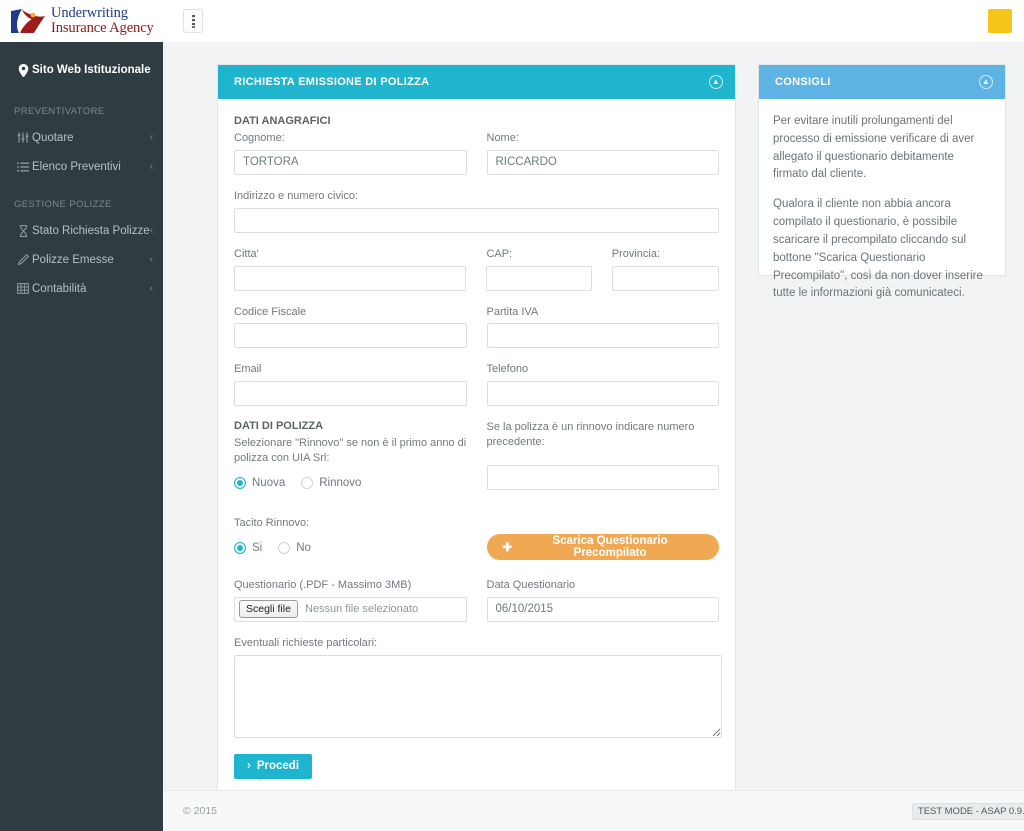 Image resolution: width=1024 pixels, height=831 pixels. Describe the element at coordinates (499, 253) in the screenshot. I see `label-cap: CAP:` at that location.